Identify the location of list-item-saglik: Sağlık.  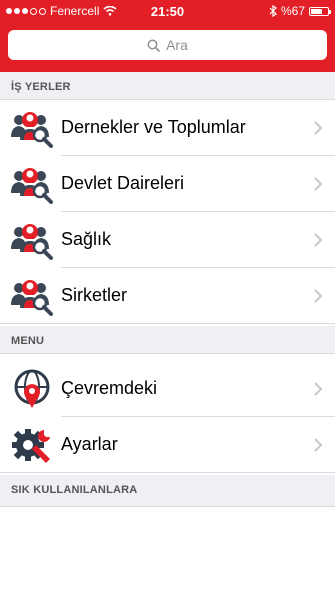
(167, 240).